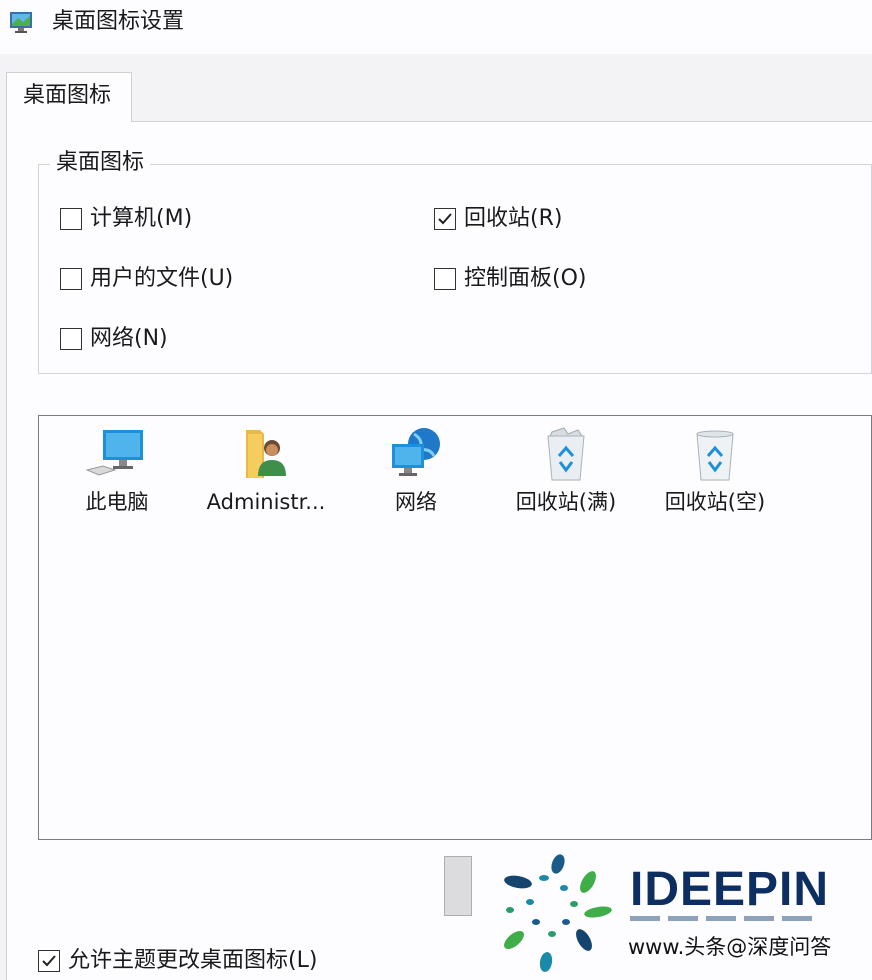  What do you see at coordinates (416, 502) in the screenshot?
I see `icon-label: 网络` at bounding box center [416, 502].